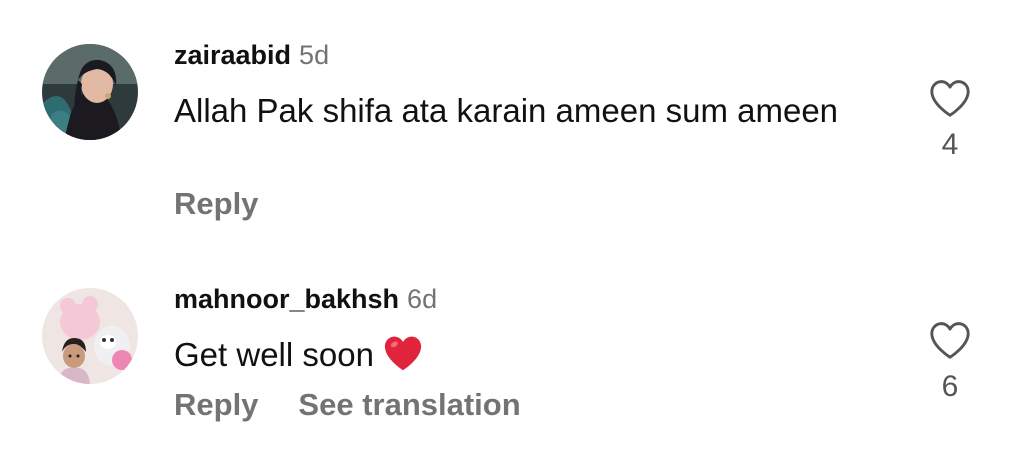 The width and height of the screenshot is (1024, 458). What do you see at coordinates (403, 358) in the screenshot?
I see `red-heart-emoji-icon` at bounding box center [403, 358].